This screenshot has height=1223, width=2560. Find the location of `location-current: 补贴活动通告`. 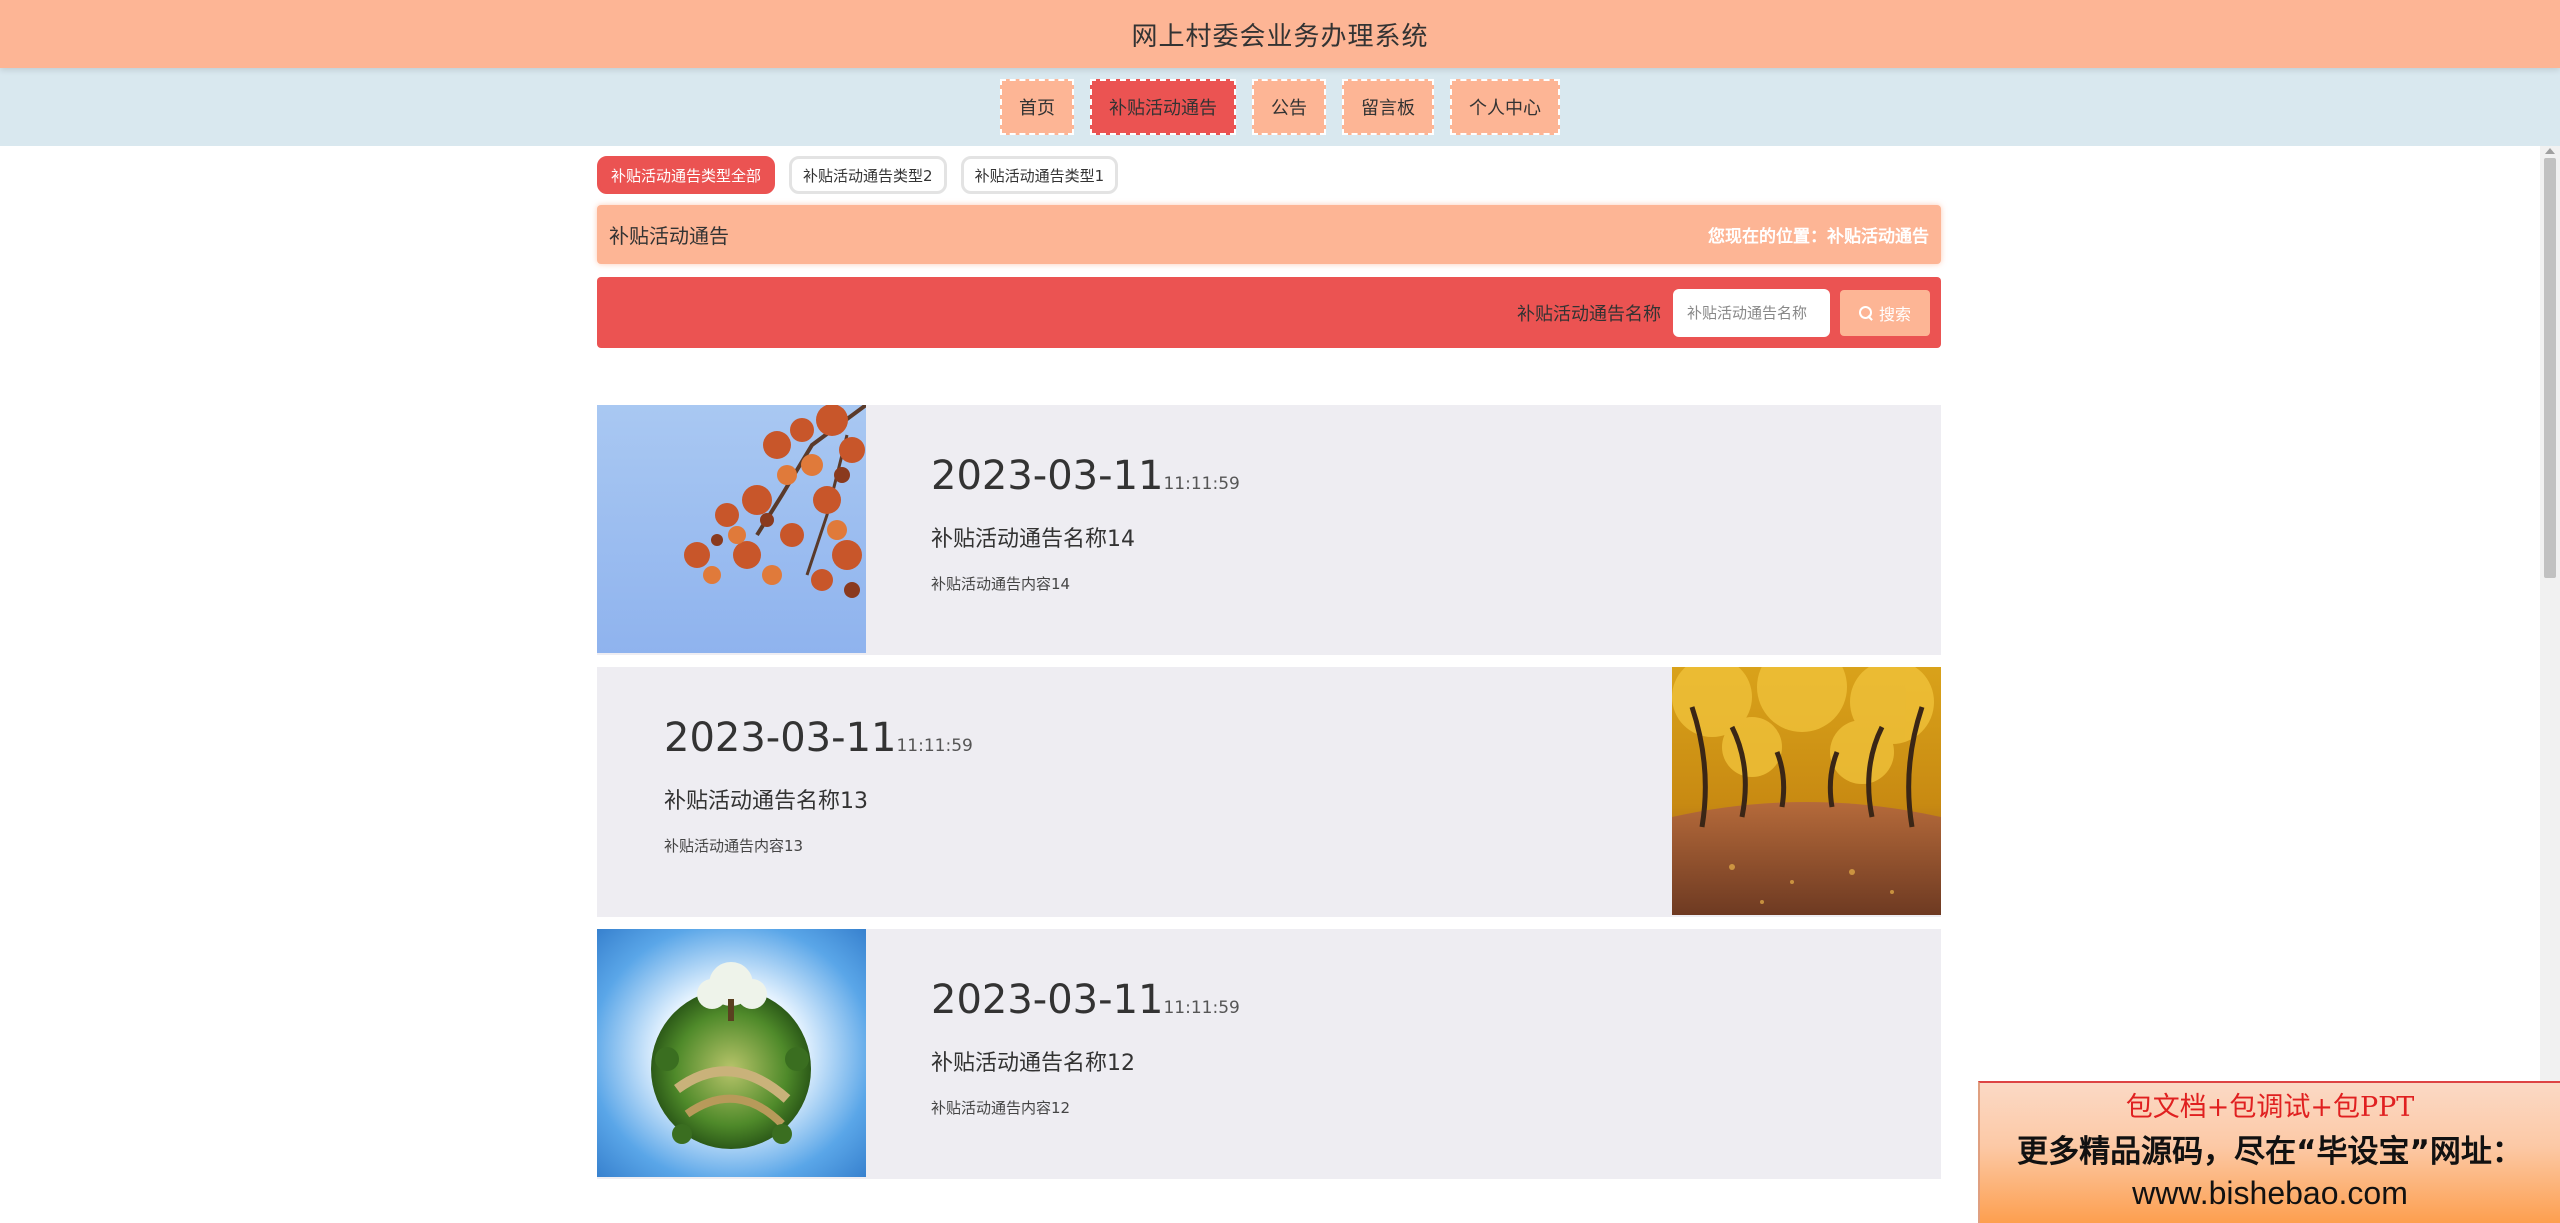

location-current: 补贴活动通告 is located at coordinates (1878, 237).